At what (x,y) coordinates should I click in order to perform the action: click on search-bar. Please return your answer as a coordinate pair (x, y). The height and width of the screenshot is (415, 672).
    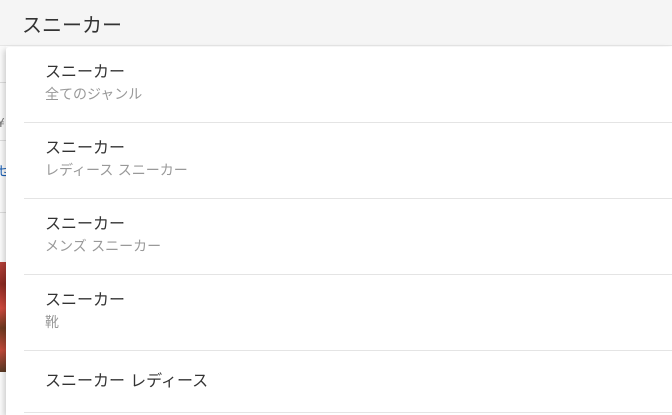
    Looking at the image, I should click on (336, 23).